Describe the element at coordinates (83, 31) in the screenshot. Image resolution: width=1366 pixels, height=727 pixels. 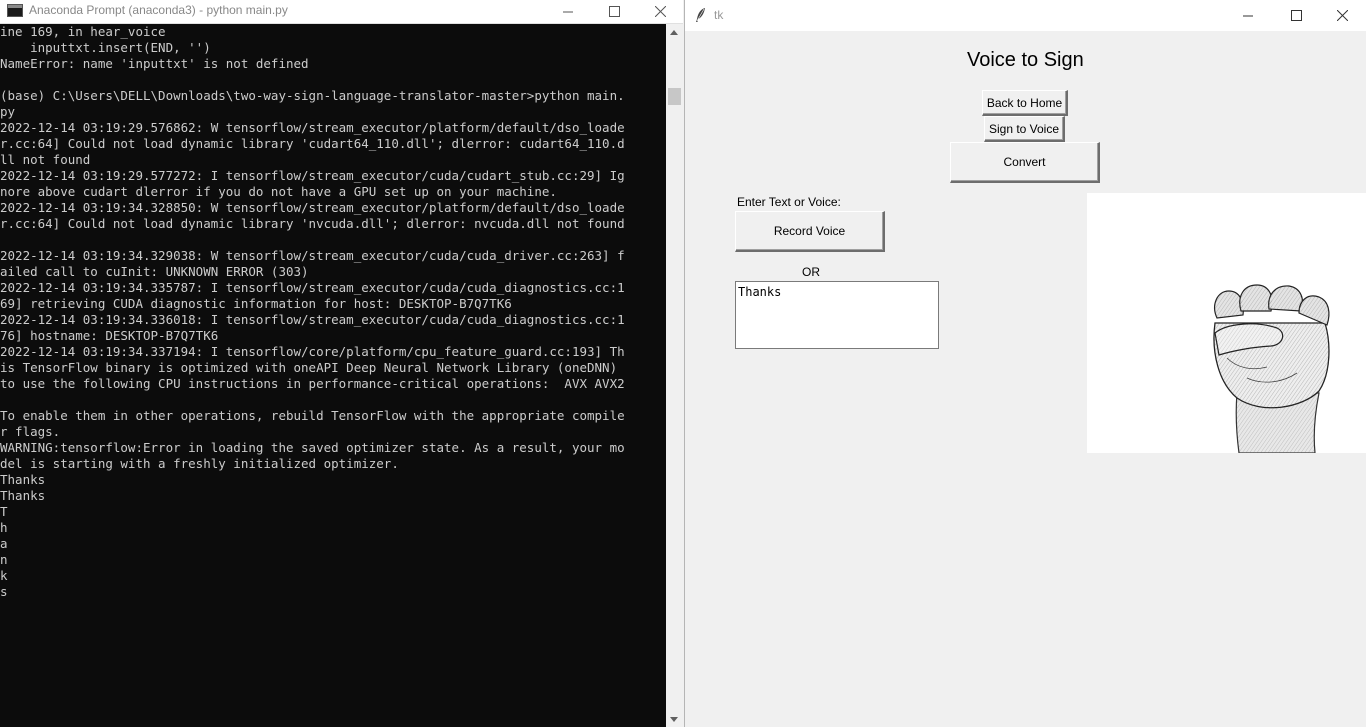
I see `console-line: ine 169, in hear_voice` at that location.